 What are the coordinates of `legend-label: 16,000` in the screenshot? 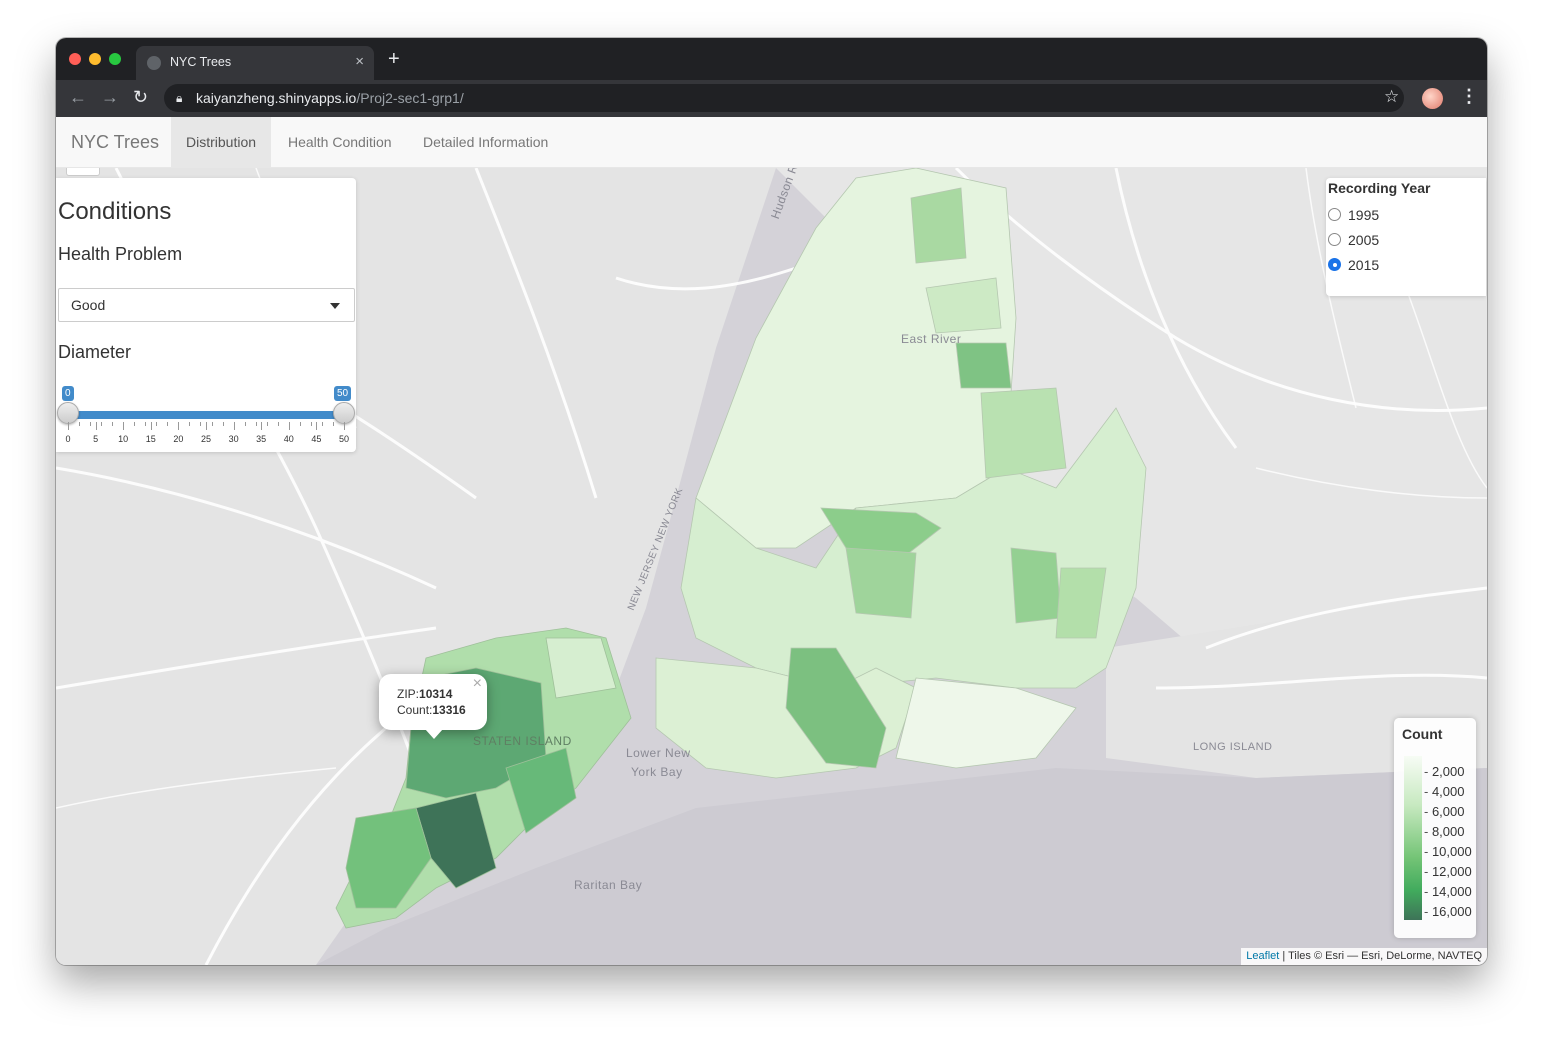 It's located at (1448, 911).